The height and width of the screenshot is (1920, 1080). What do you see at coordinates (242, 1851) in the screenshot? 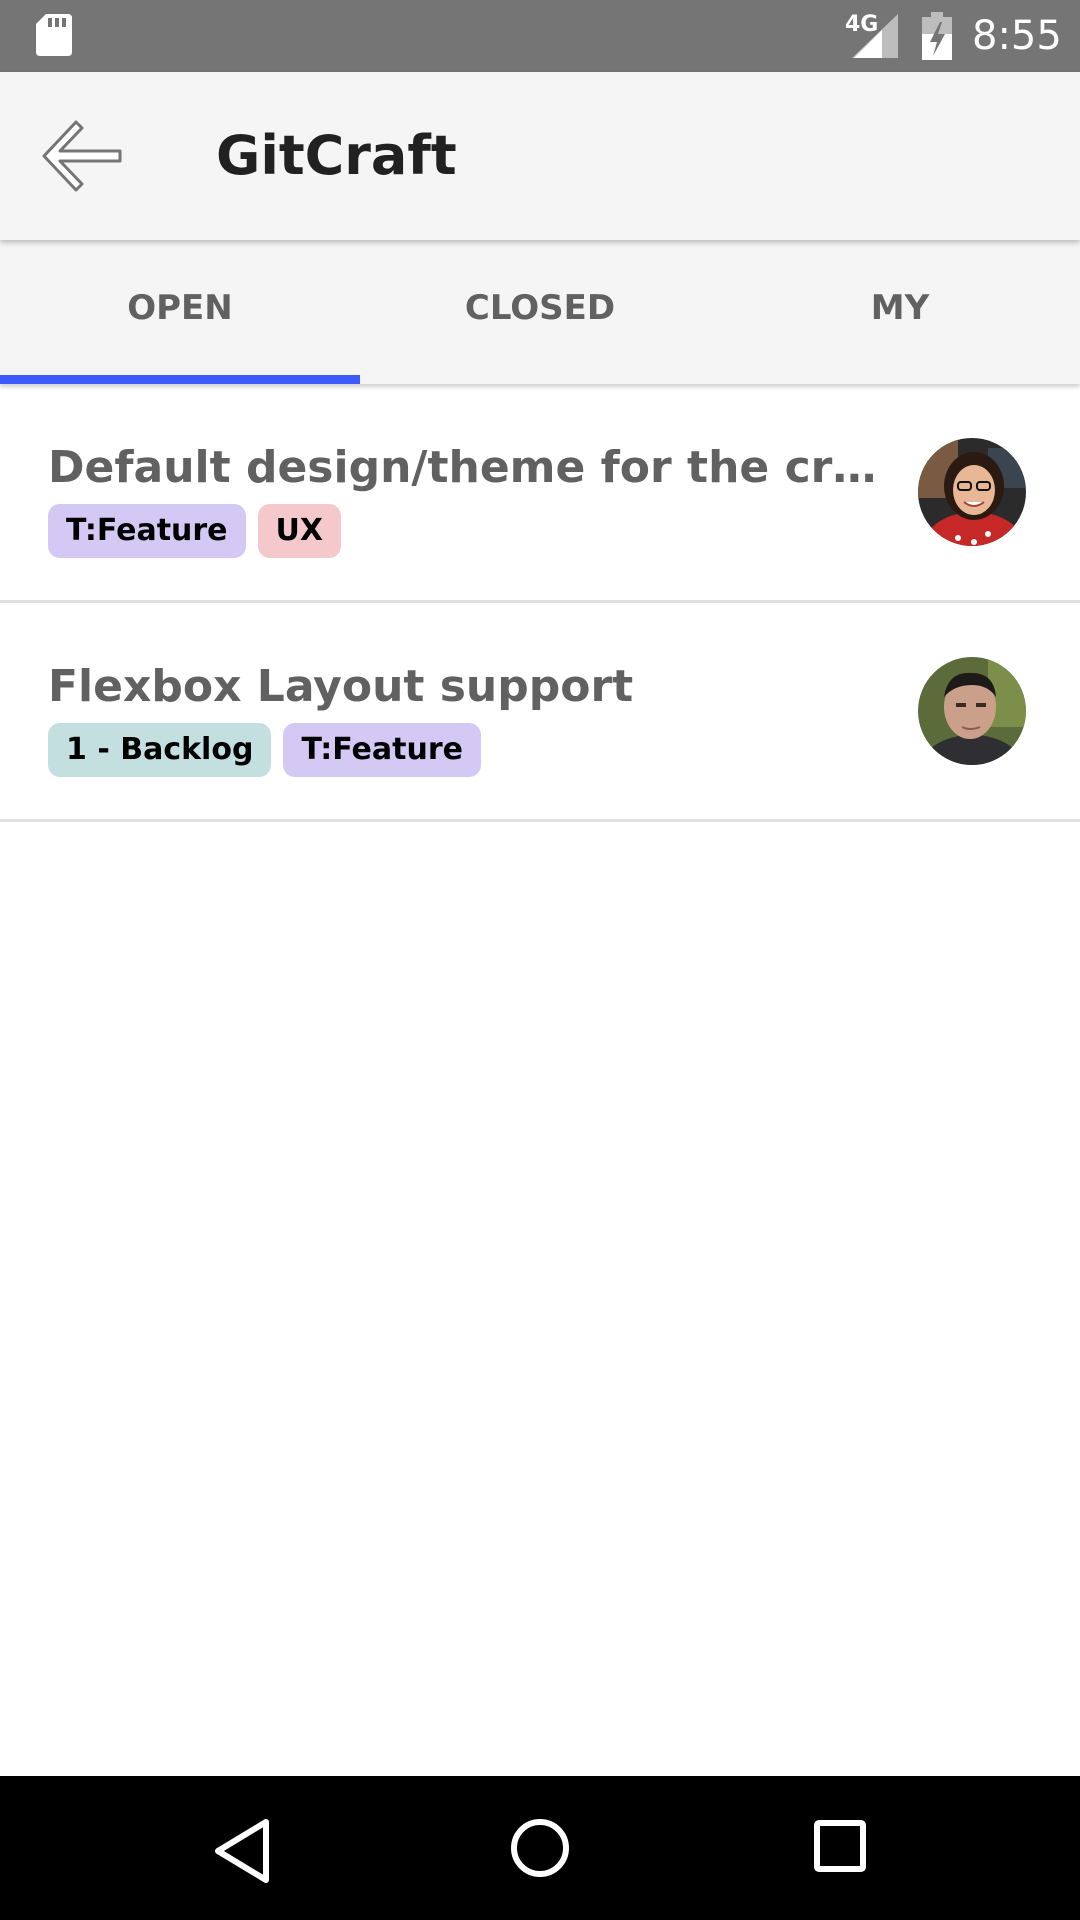
I see `nav-back-icon` at bounding box center [242, 1851].